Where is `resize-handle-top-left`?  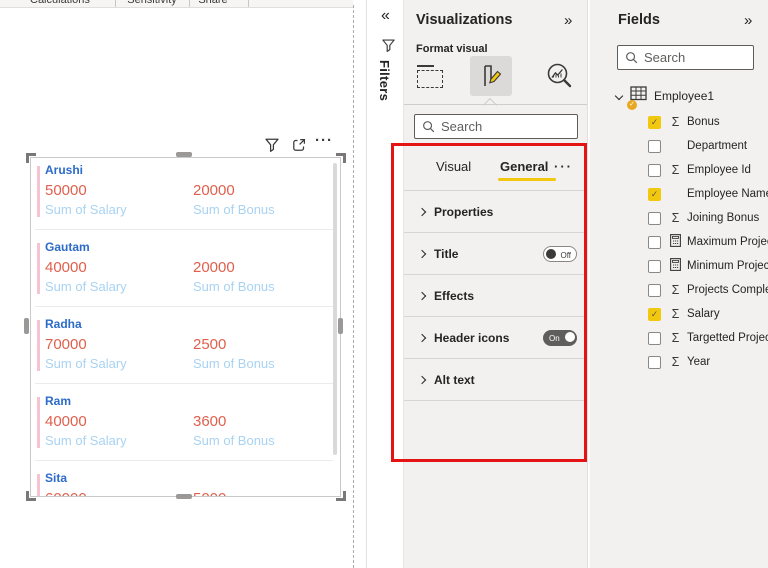
resize-handle-top-left is located at coordinates (31, 158).